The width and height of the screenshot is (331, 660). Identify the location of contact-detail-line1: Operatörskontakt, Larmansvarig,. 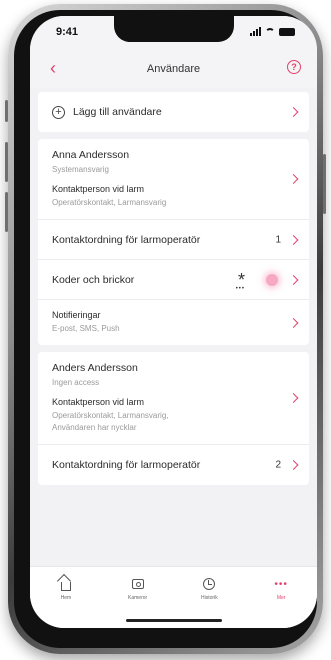
(110, 415).